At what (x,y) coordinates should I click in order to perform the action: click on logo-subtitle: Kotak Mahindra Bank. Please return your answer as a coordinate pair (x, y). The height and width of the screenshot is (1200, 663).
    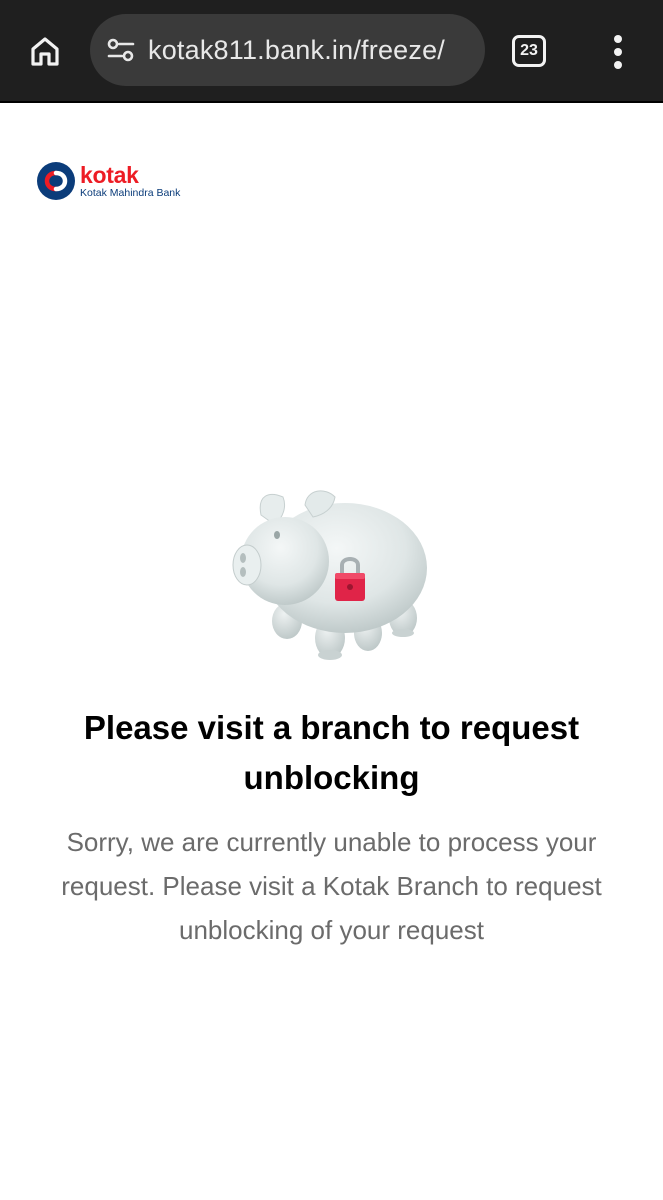
    Looking at the image, I should click on (130, 192).